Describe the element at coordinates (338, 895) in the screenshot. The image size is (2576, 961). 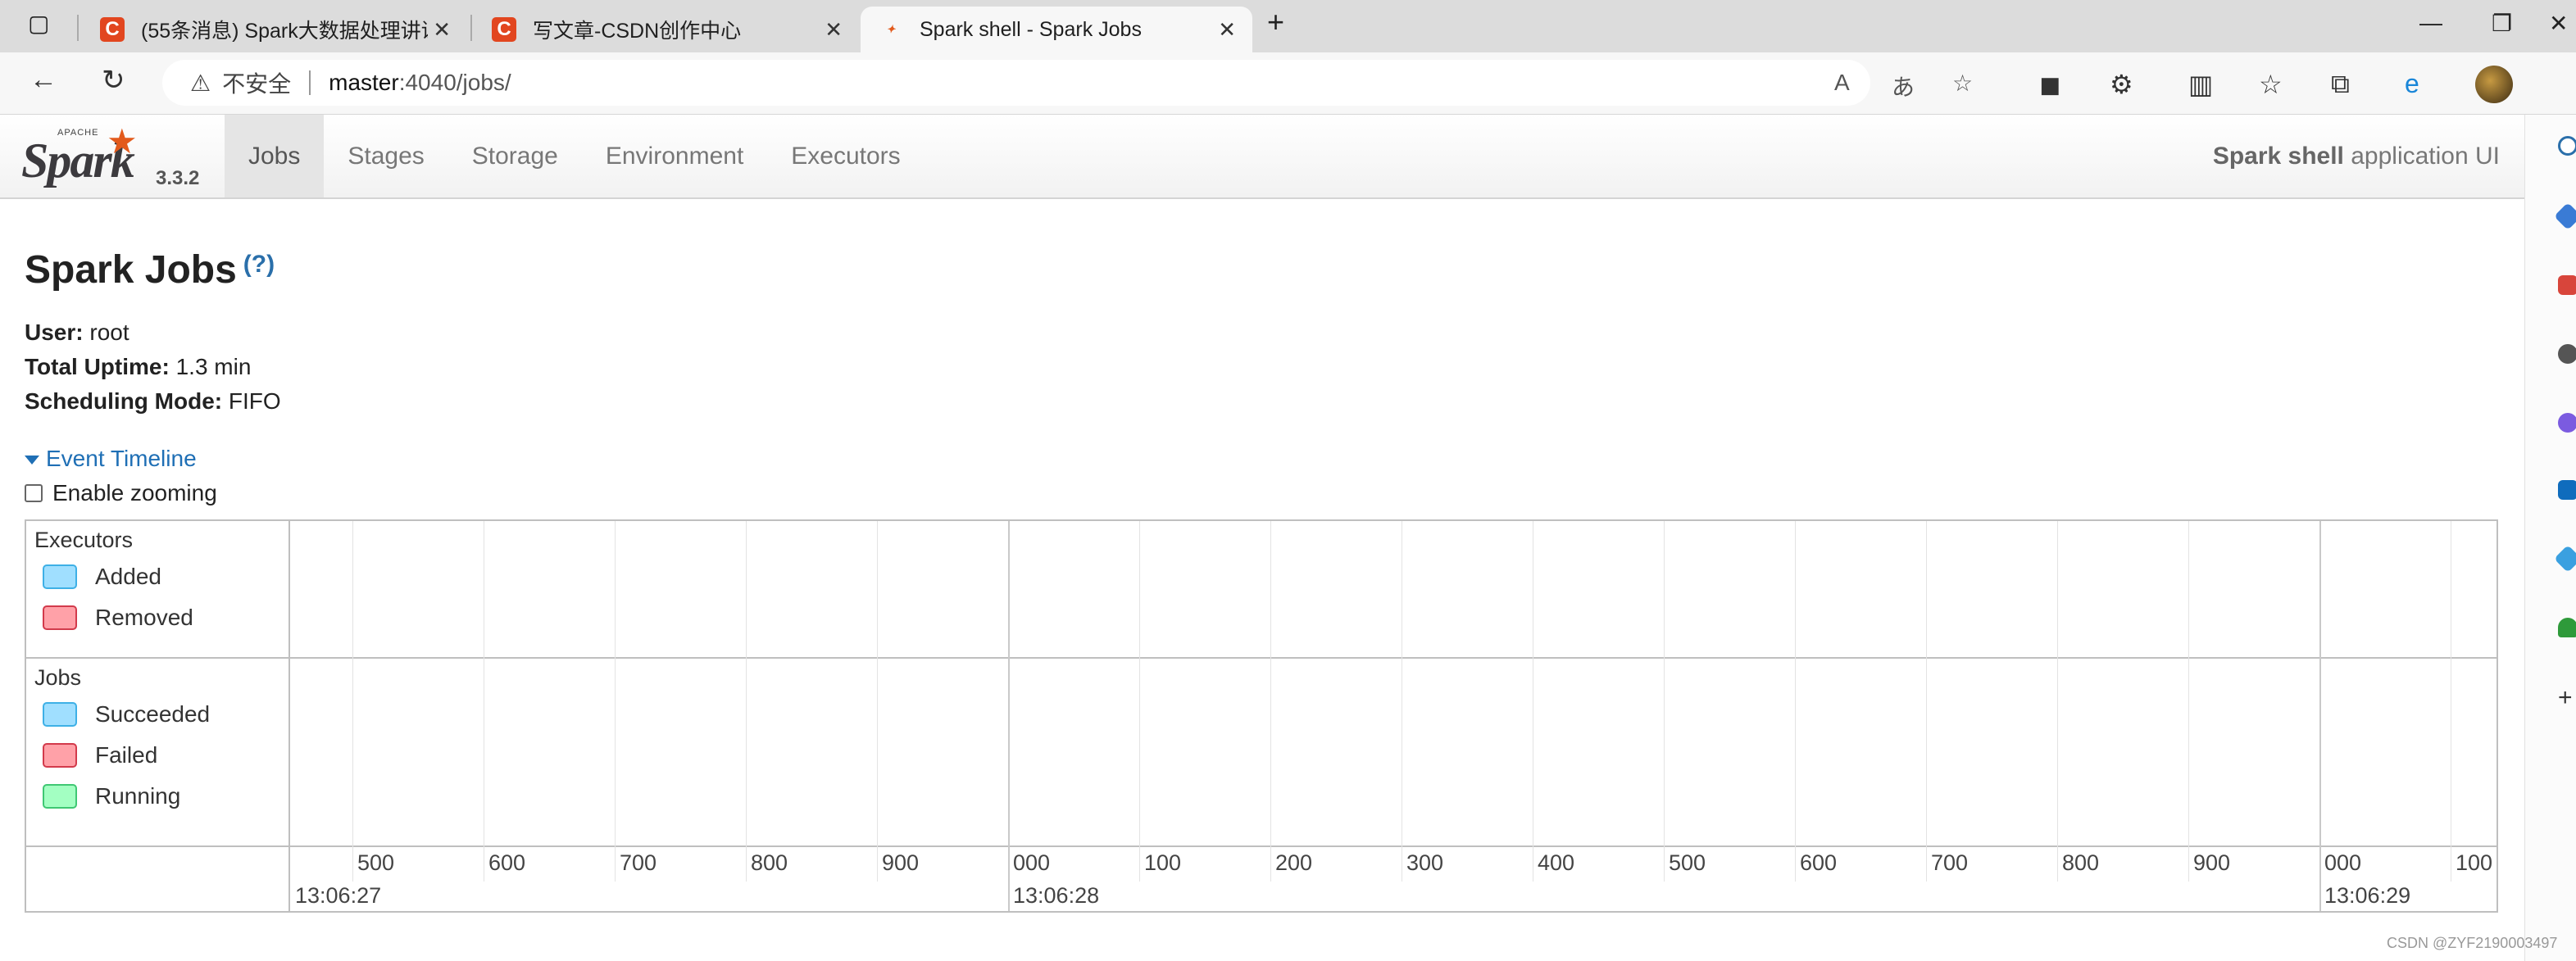
I see `timeline-time-label: 13:06:27` at that location.